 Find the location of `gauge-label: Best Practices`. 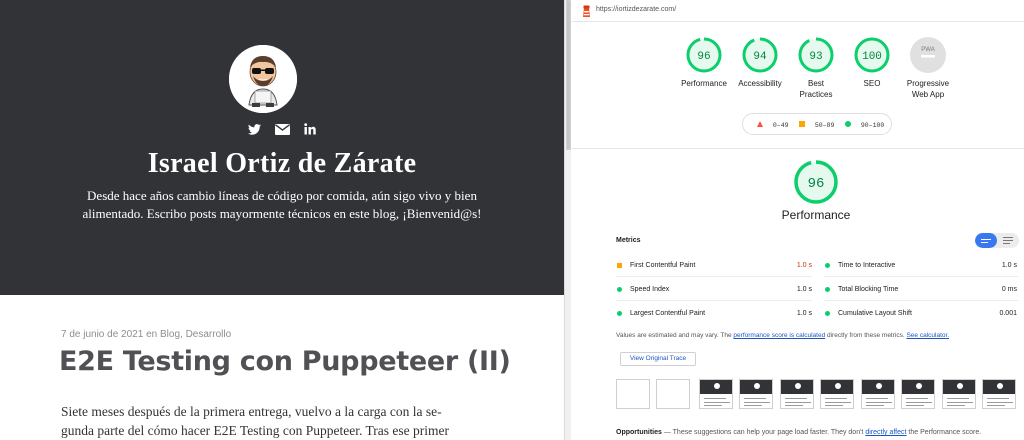

gauge-label: Best Practices is located at coordinates (816, 89).